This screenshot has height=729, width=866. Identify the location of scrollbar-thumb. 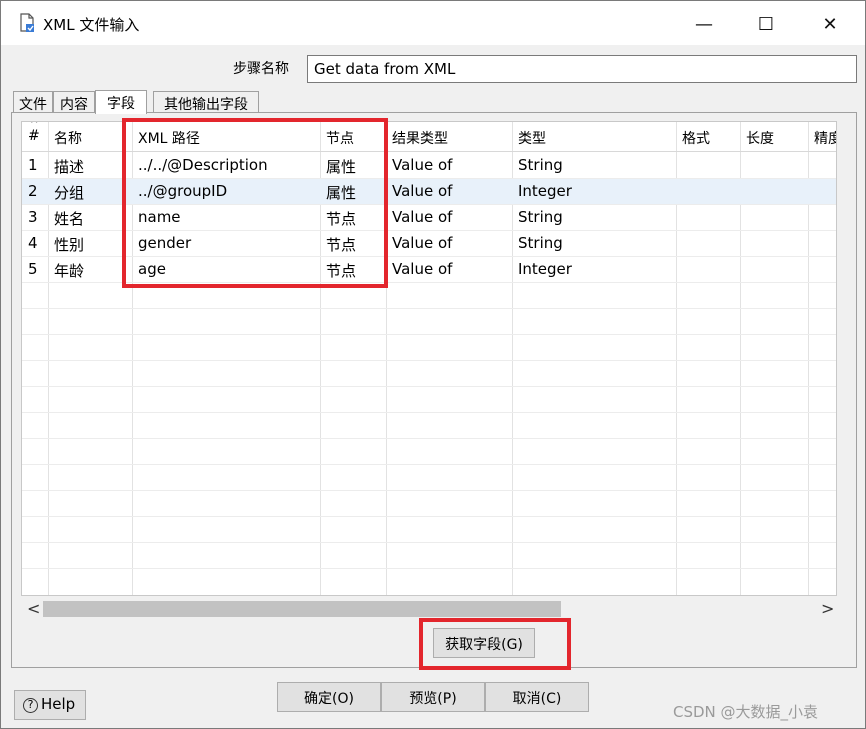
(302, 609).